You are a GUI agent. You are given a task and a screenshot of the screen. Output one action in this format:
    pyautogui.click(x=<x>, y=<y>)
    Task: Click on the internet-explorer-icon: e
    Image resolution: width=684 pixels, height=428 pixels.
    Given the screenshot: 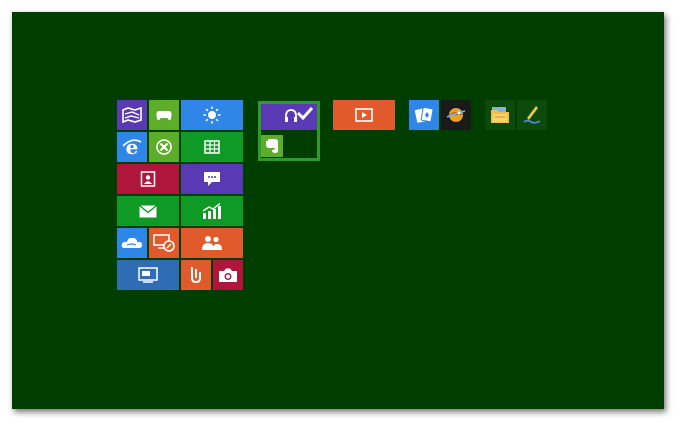 What is the action you would take?
    pyautogui.click(x=132, y=147)
    